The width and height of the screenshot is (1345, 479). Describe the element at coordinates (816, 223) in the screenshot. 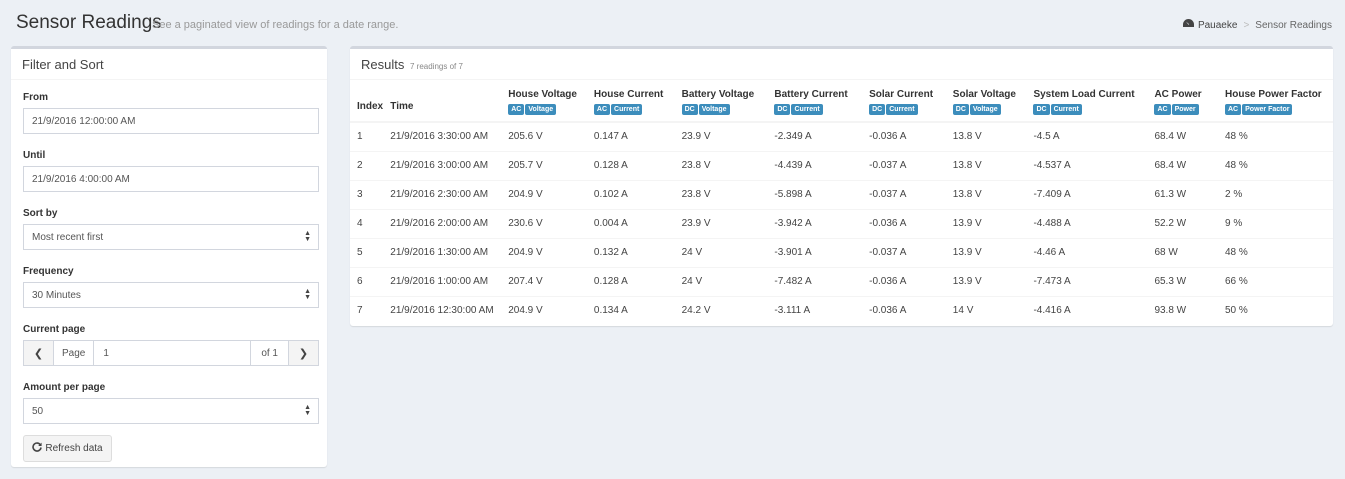

I see `table-cell: -3.942 A` at that location.